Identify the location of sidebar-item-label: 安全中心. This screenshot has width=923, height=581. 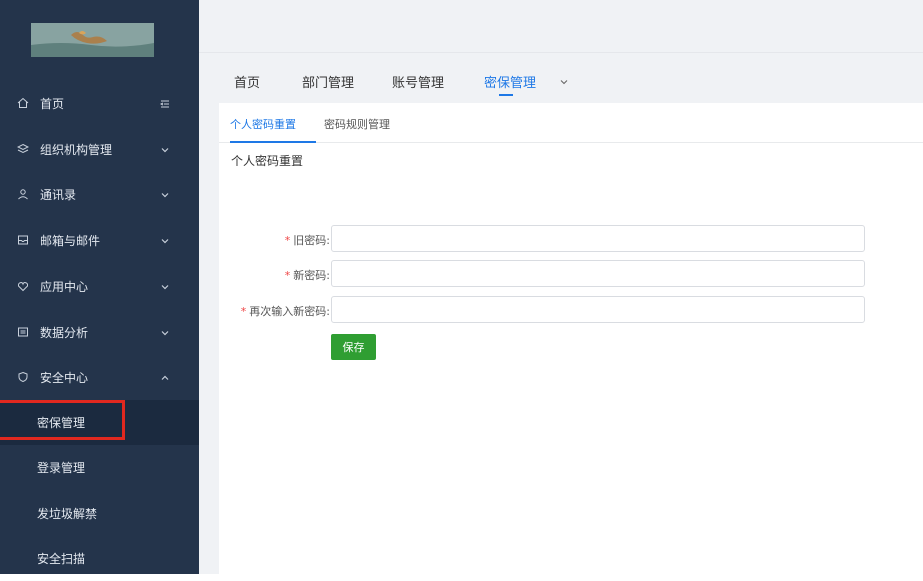
(64, 377).